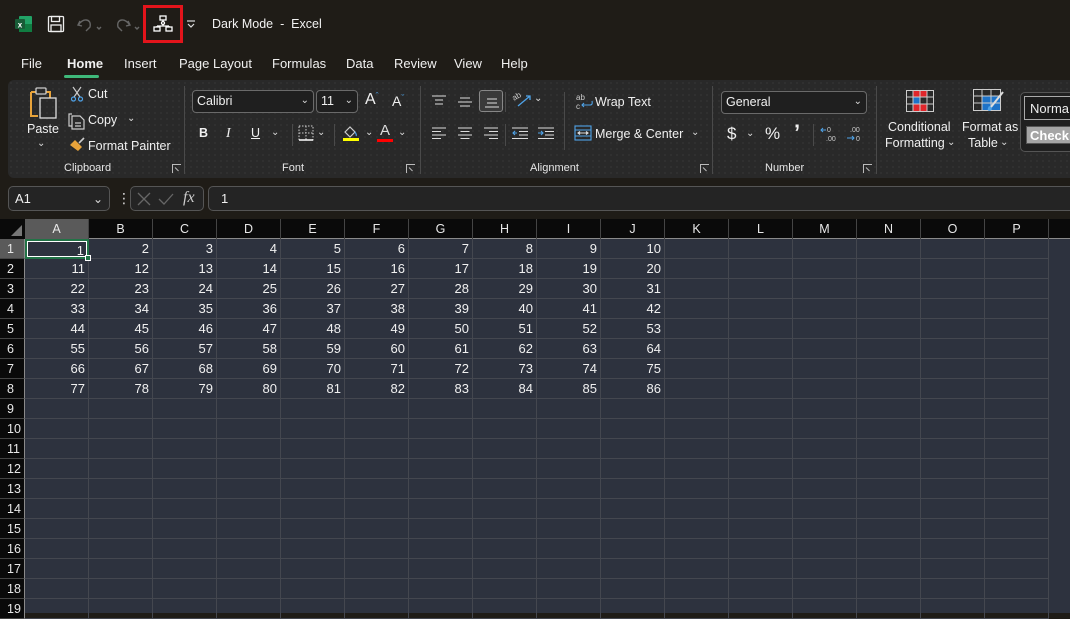  Describe the element at coordinates (57, 509) in the screenshot. I see `cell-a14` at that location.